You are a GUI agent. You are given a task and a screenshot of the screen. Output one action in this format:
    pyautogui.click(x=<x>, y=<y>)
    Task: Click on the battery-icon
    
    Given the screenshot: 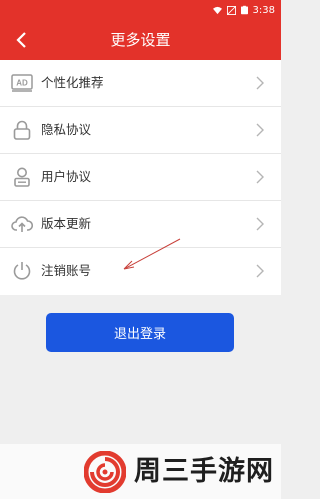 What is the action you would take?
    pyautogui.click(x=244, y=10)
    